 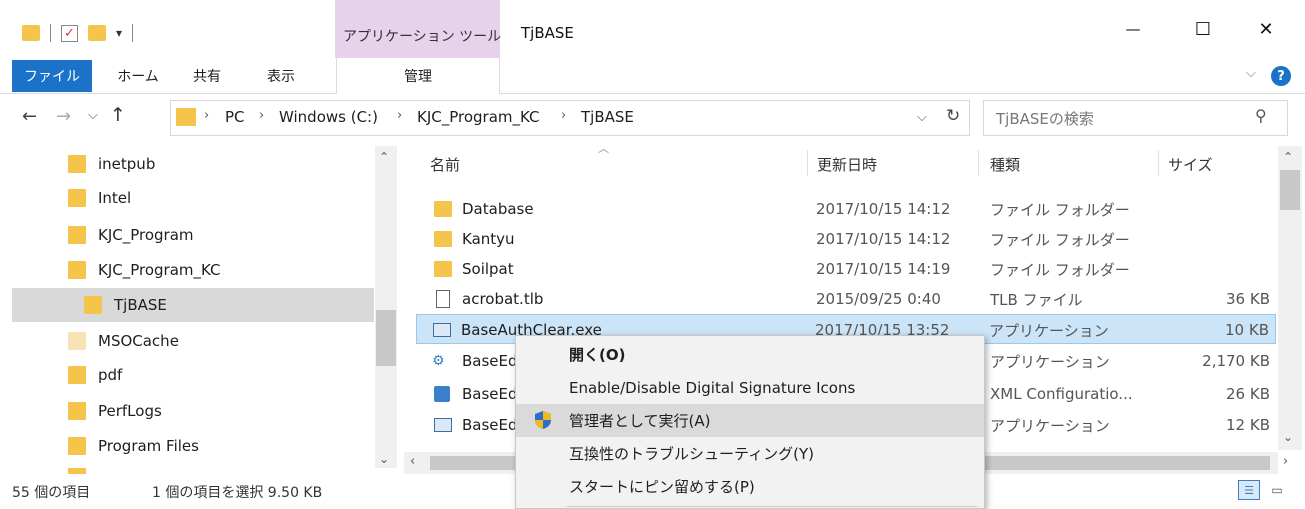 What do you see at coordinates (249, 305) in the screenshot?
I see `nav-item-tjbase: TjBASE` at bounding box center [249, 305].